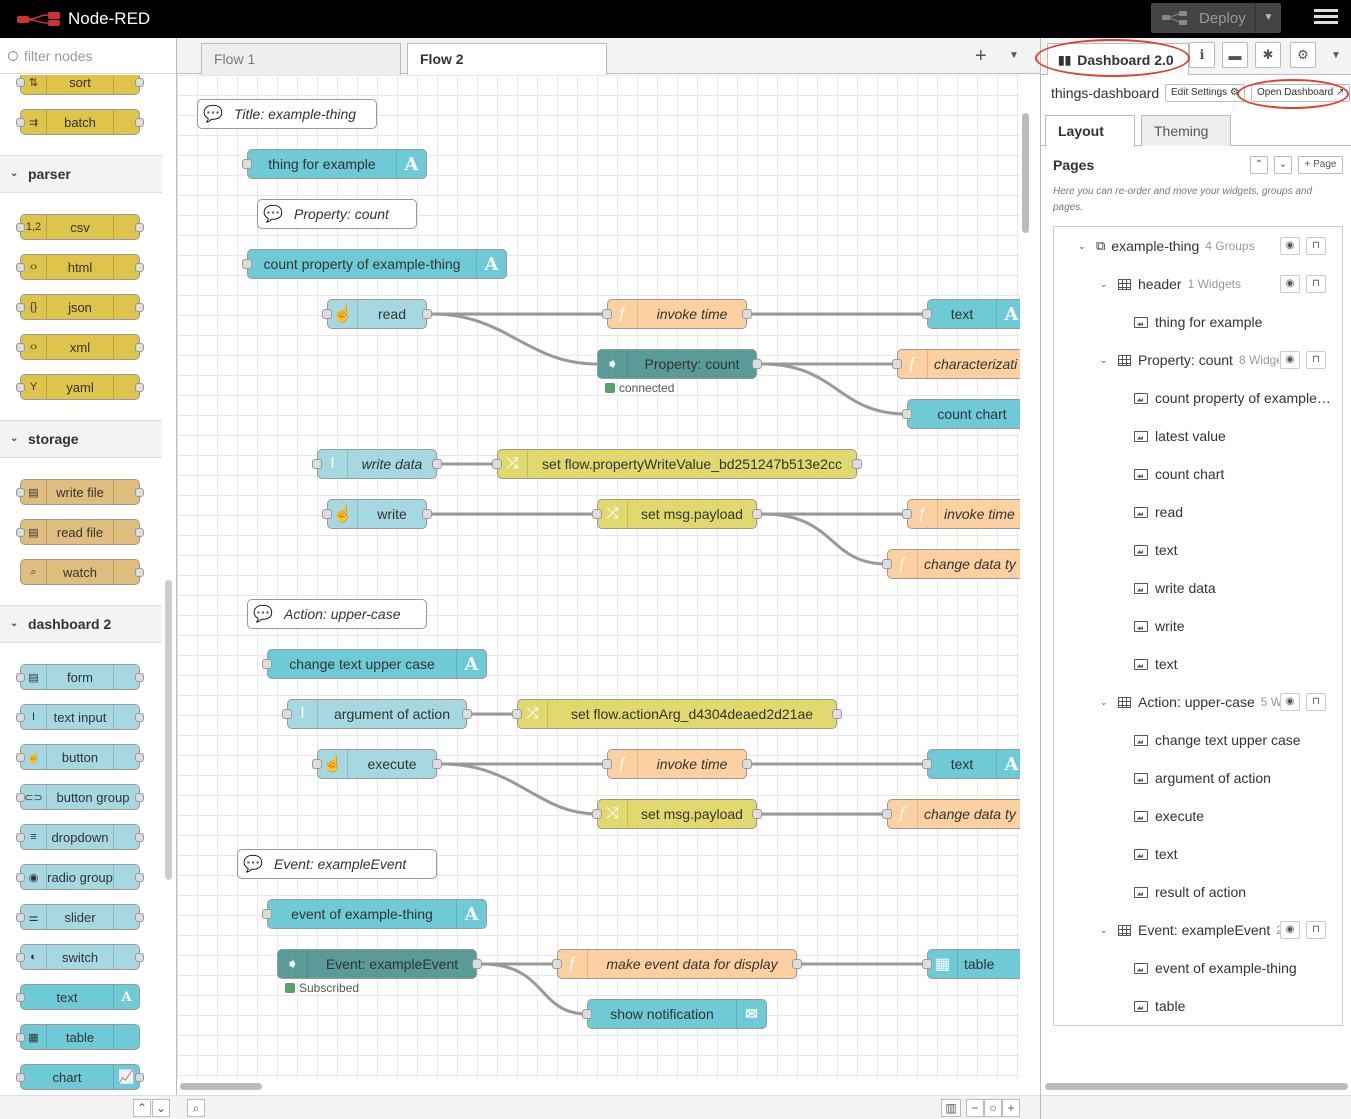 This screenshot has height=1119, width=1351. What do you see at coordinates (374, 914) in the screenshot?
I see `text-node: event of example-thing A` at bounding box center [374, 914].